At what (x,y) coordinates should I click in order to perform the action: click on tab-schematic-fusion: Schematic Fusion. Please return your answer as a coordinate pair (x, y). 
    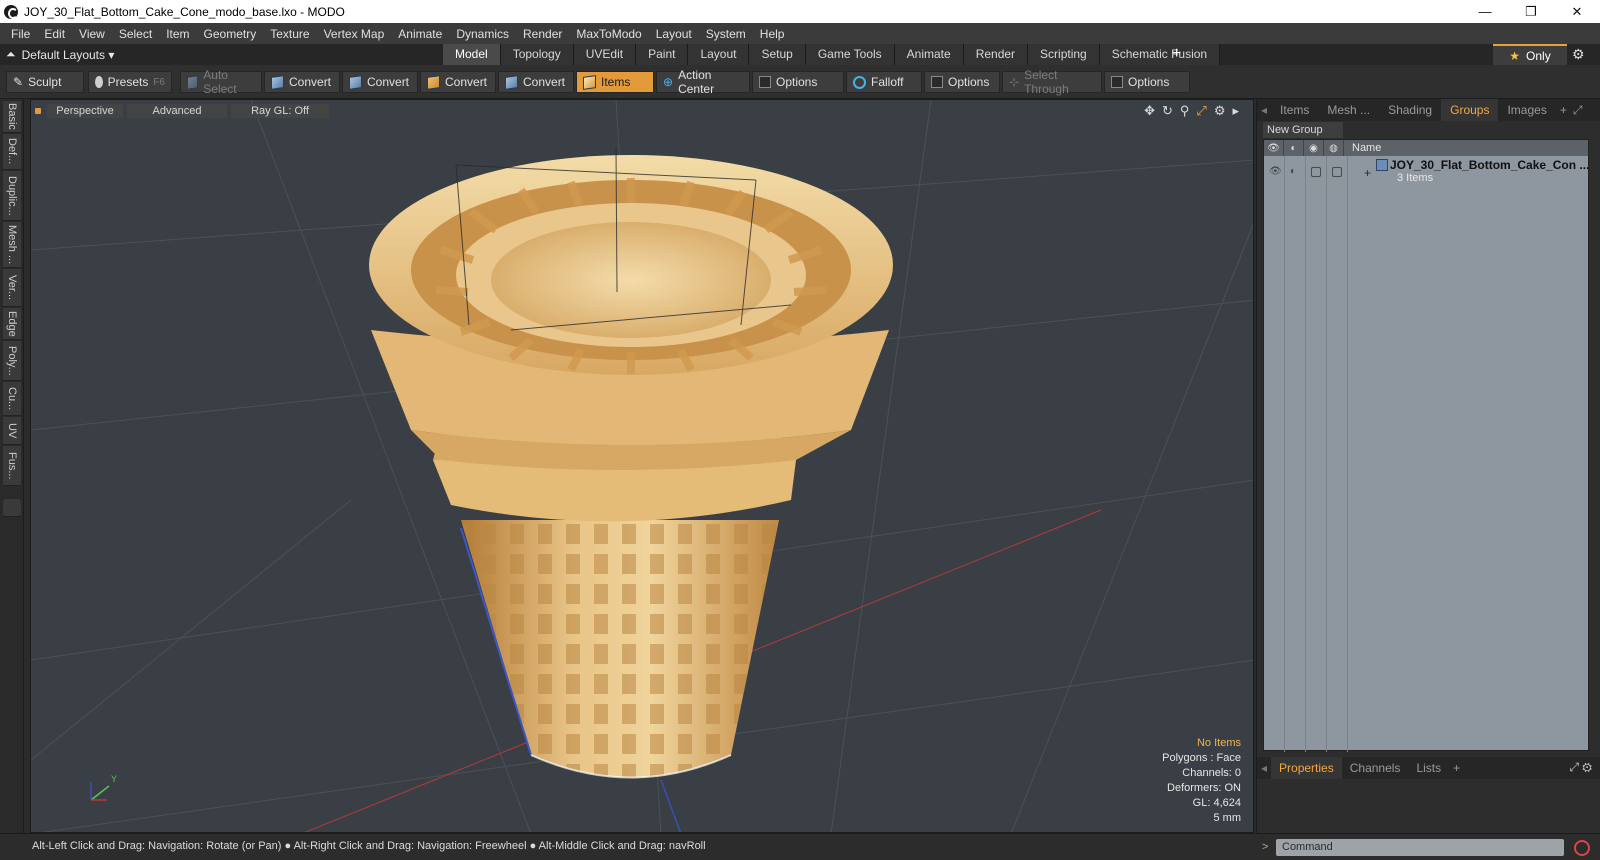
    Looking at the image, I should click on (1160, 54).